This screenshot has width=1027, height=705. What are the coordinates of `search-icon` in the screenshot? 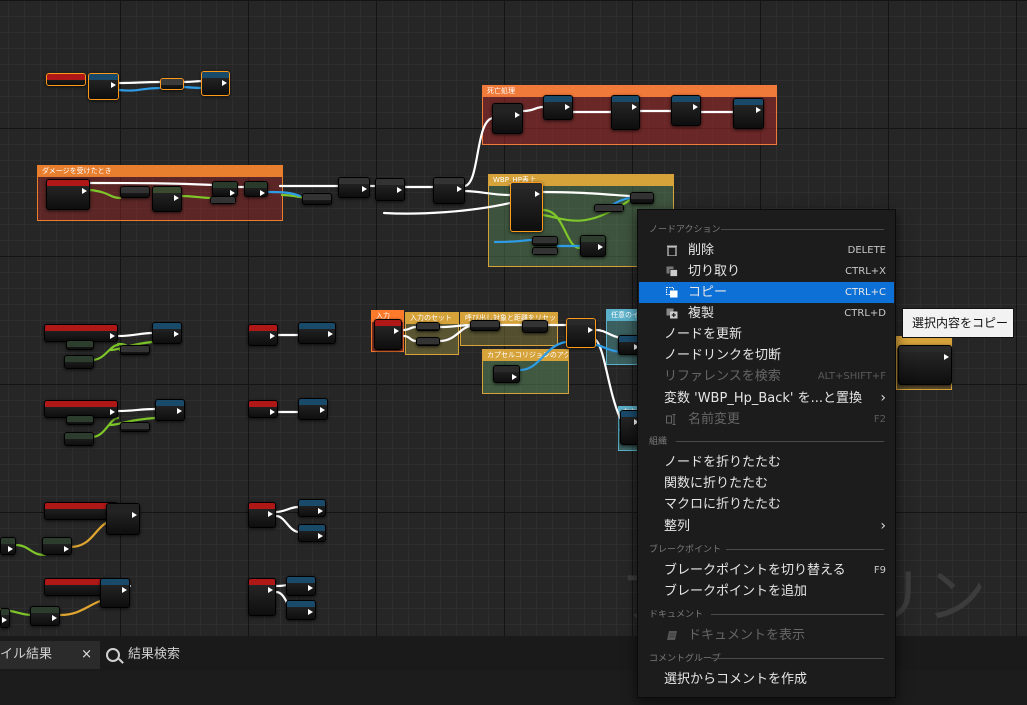 It's located at (113, 655).